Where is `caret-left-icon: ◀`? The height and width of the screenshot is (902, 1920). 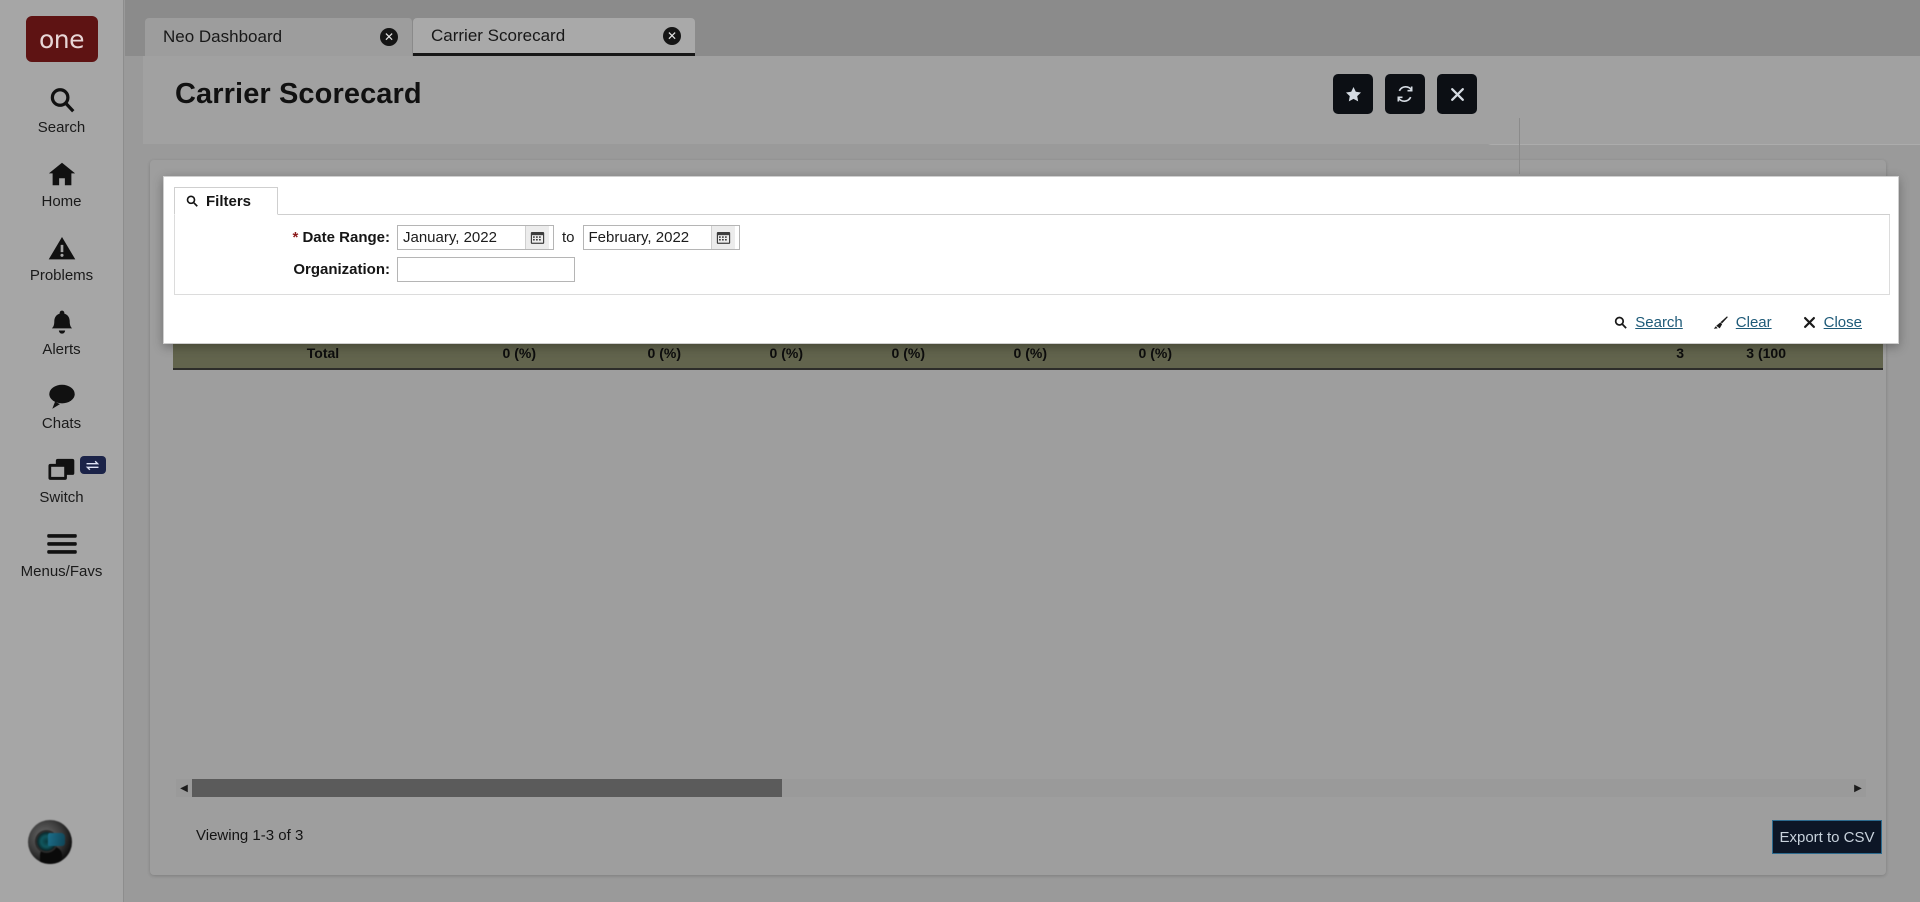
caret-left-icon: ◀ is located at coordinates (184, 788).